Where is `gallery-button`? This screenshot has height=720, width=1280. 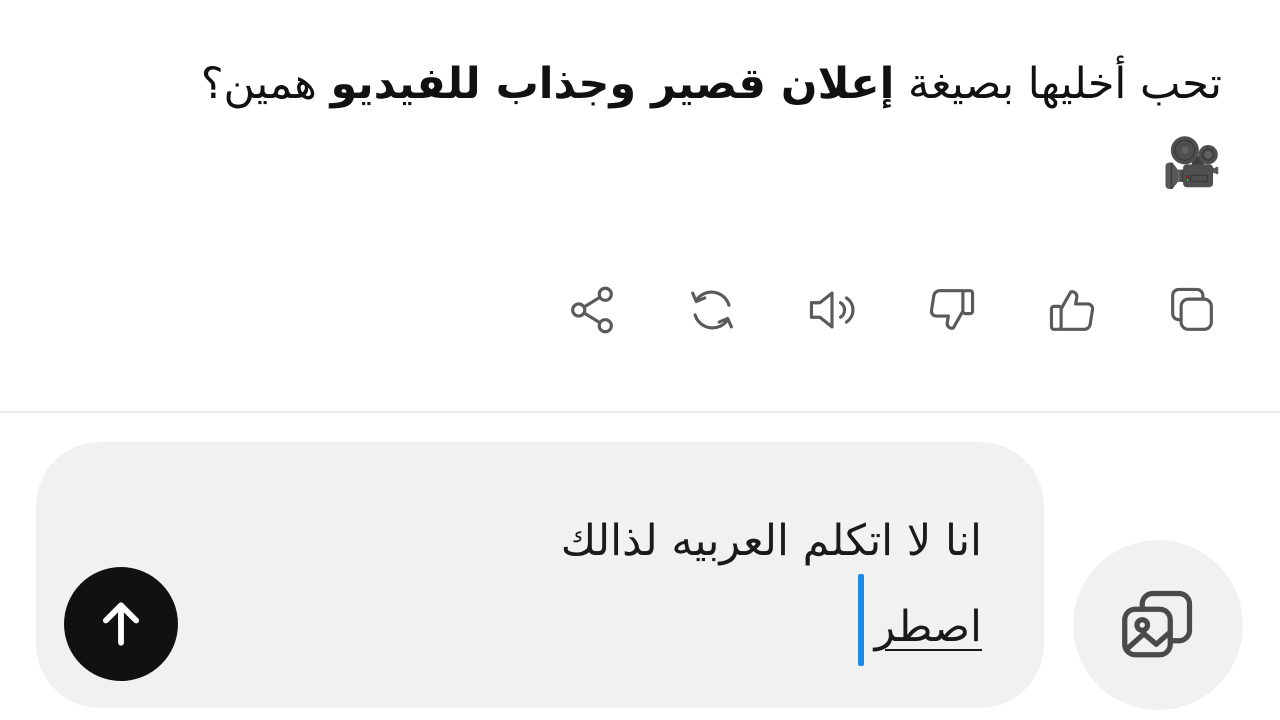
gallery-button is located at coordinates (1158, 625).